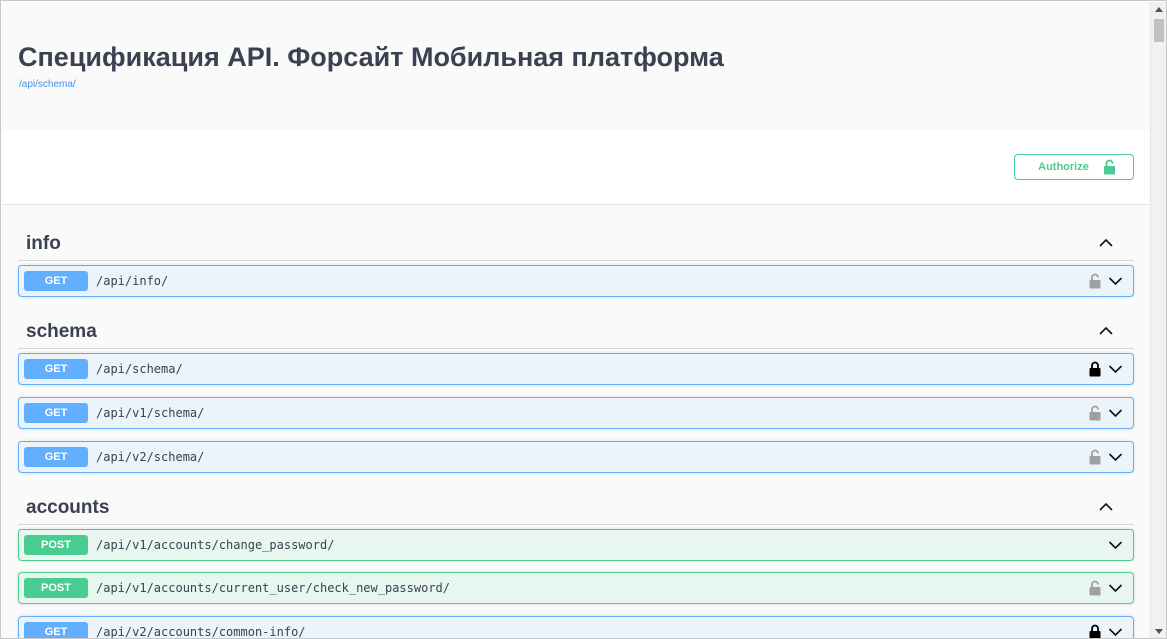  Describe the element at coordinates (576, 281) in the screenshot. I see `operation-get-api-info: GET /api/info/` at that location.